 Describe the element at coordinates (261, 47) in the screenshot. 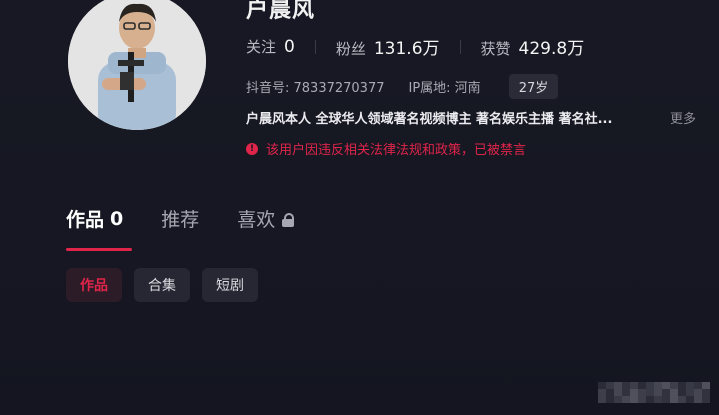

I see `stat-following-label: 关注` at that location.